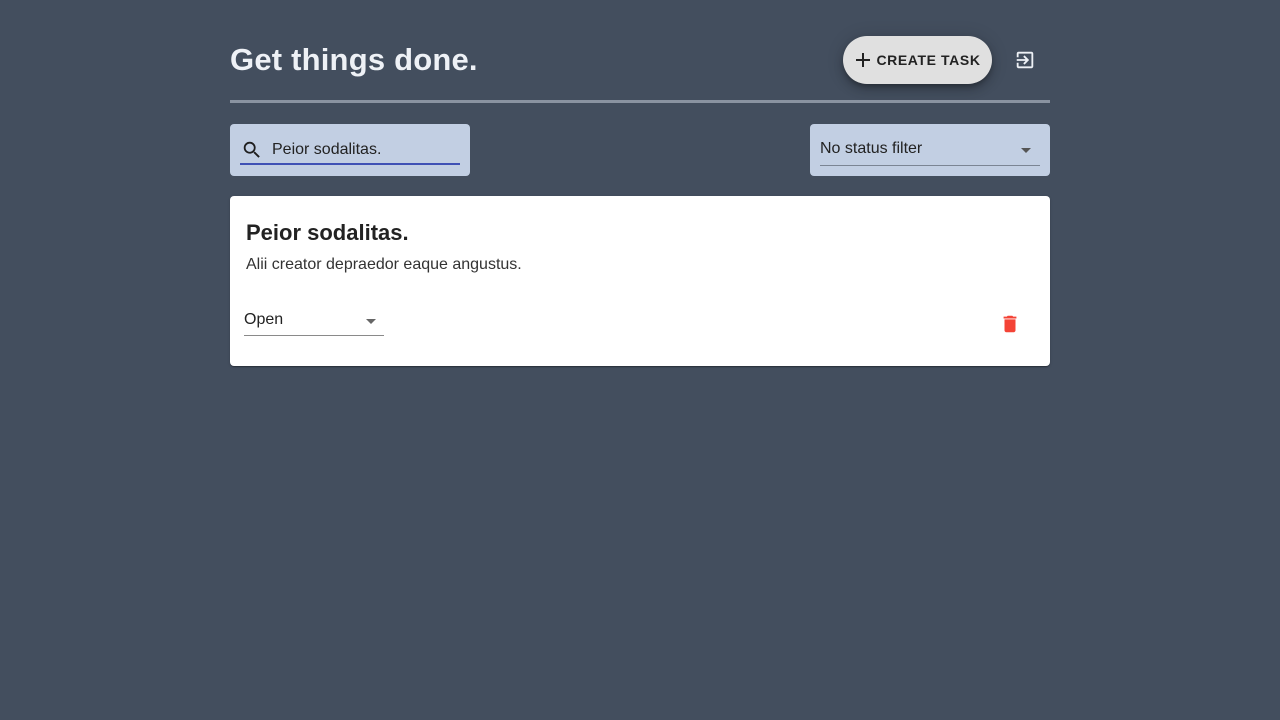 The image size is (1280, 720). What do you see at coordinates (264, 319) in the screenshot?
I see `task-status-value: Open` at bounding box center [264, 319].